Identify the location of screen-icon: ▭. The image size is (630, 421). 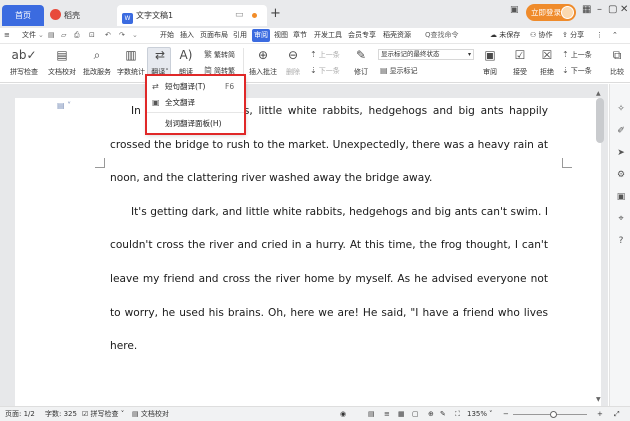
(239, 15).